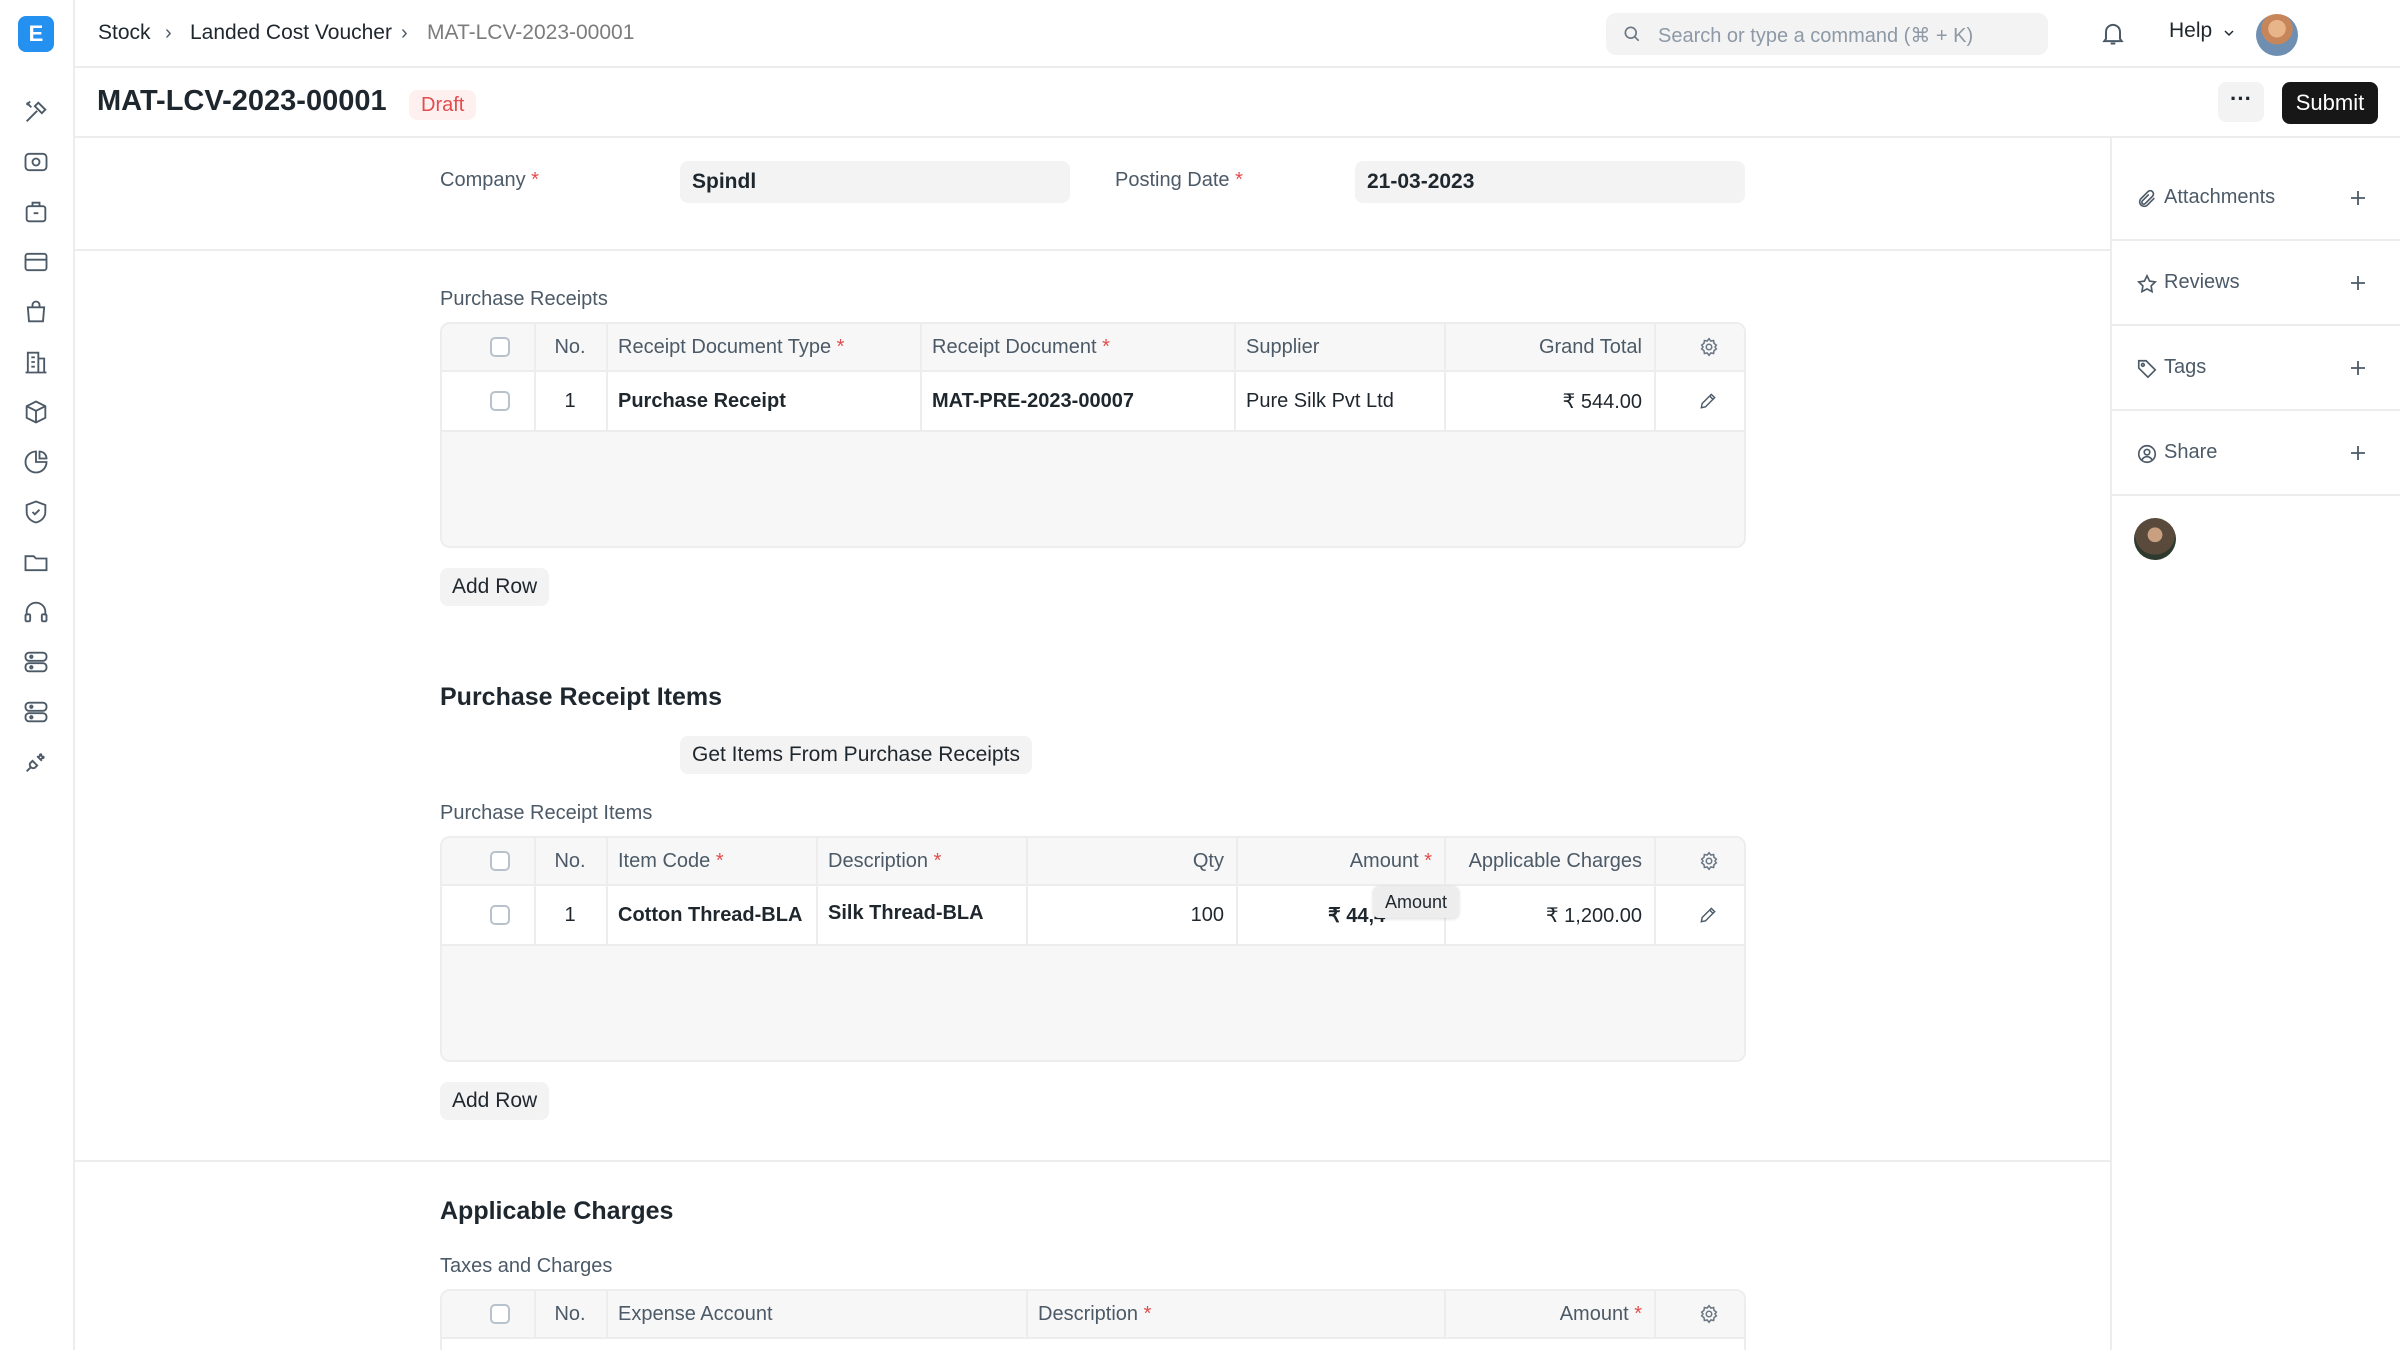  I want to click on col-supplier: Supplier, so click(1283, 346).